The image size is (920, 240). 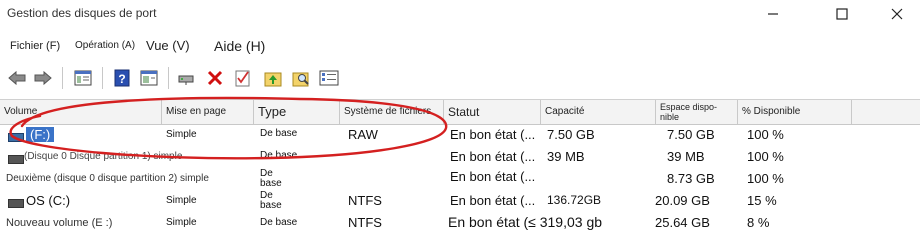 I want to click on menu-file: Fichier (F), so click(x=35, y=46).